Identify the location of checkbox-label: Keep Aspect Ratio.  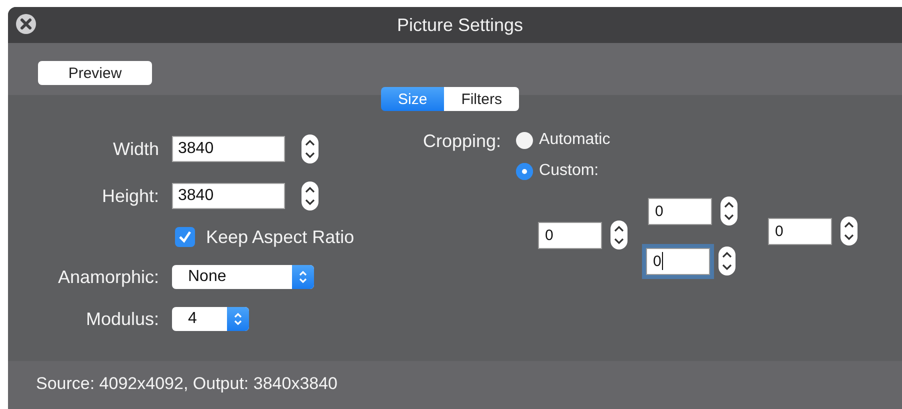
(280, 237).